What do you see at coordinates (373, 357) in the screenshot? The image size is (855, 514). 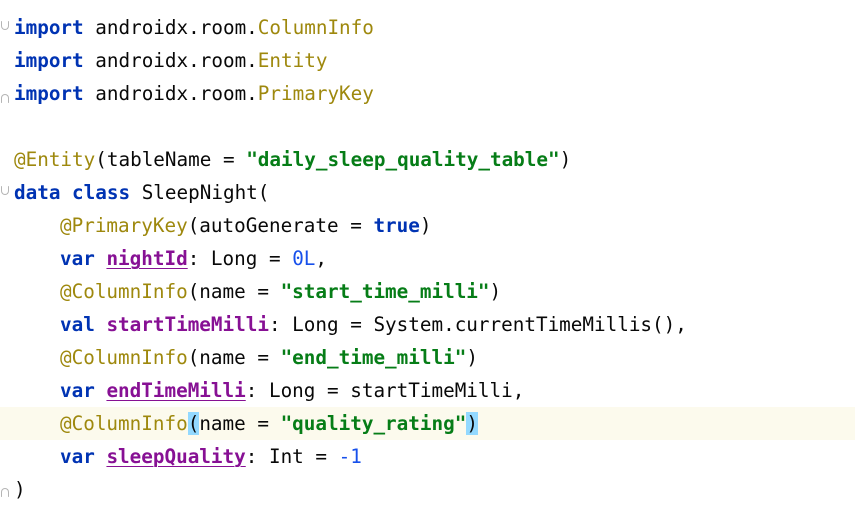 I see `string-literal: "end_time_milli"` at bounding box center [373, 357].